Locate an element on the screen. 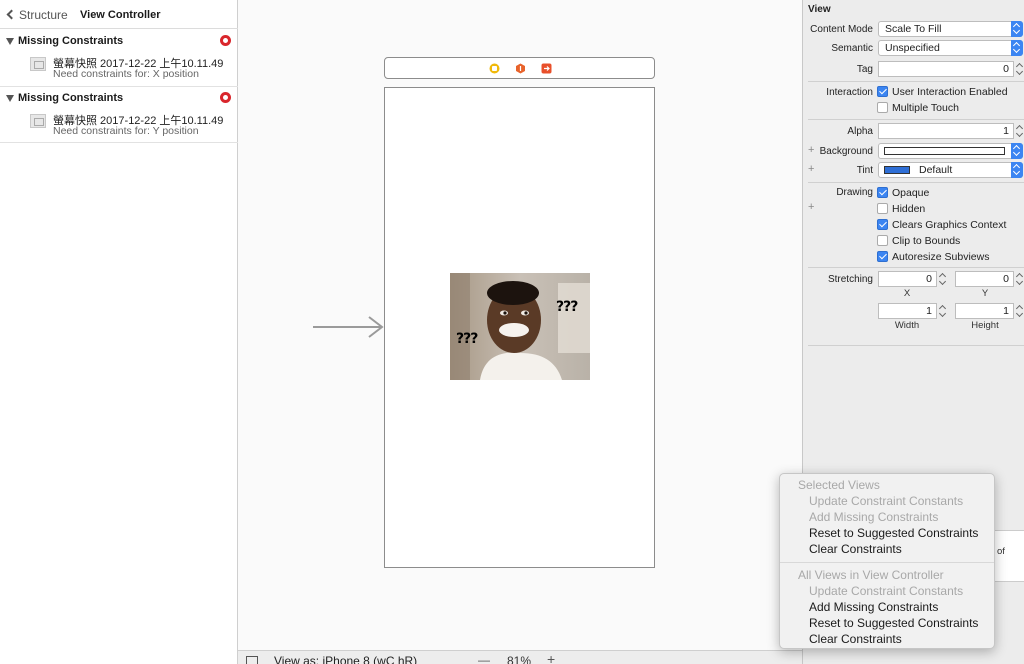 This screenshot has height=664, width=1024. stretch-width-stepper is located at coordinates (943, 311).